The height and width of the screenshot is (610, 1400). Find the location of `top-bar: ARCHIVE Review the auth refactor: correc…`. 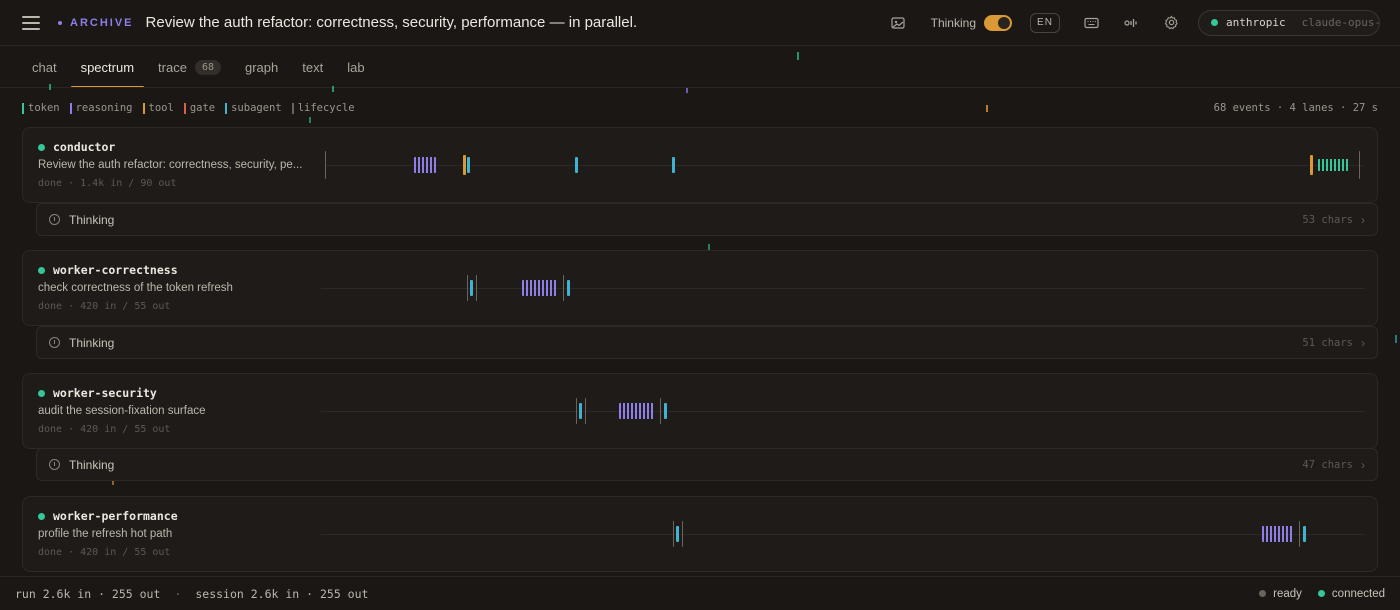

top-bar: ARCHIVE Review the auth refactor: correc… is located at coordinates (700, 23).